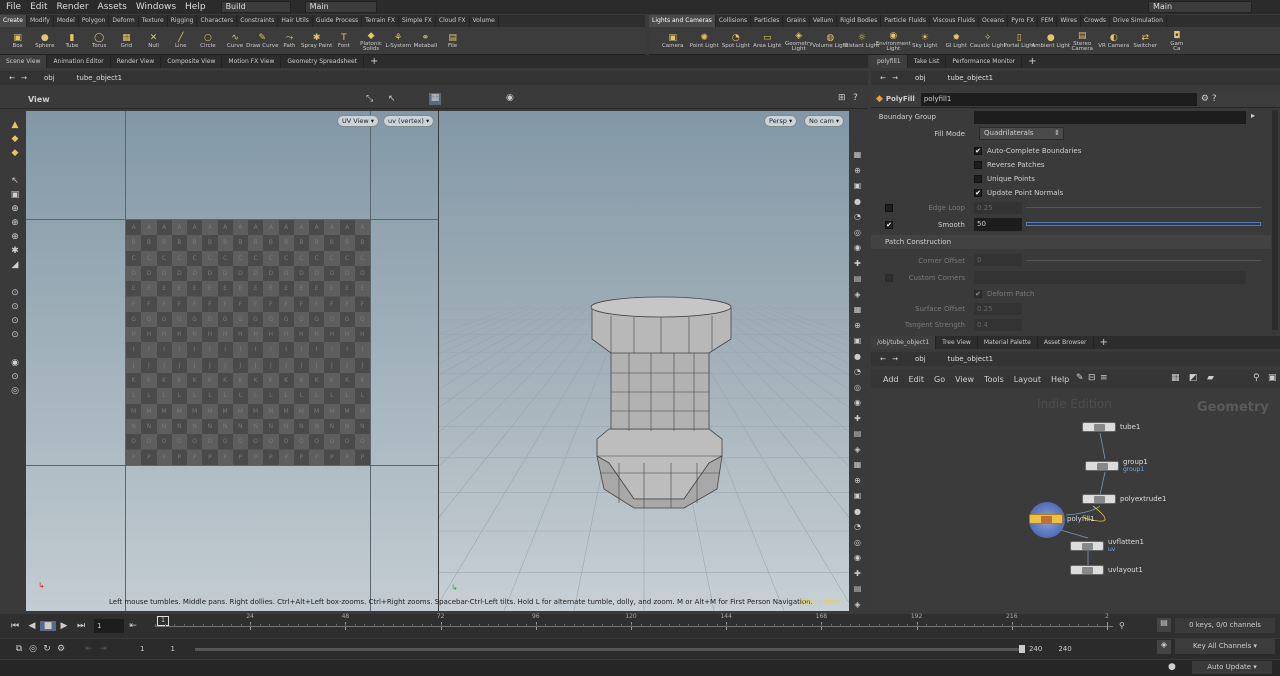 This screenshot has height=676, width=1280. Describe the element at coordinates (217, 21) in the screenshot. I see `shelf-left-tab-7: Characters` at that location.